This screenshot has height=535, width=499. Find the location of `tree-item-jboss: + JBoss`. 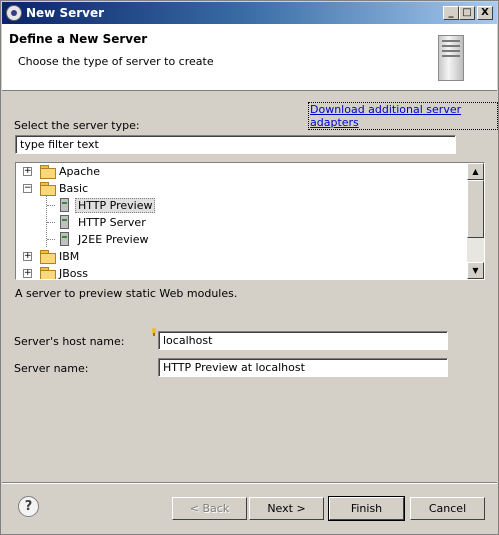

tree-item-jboss: + JBoss is located at coordinates (242, 272).